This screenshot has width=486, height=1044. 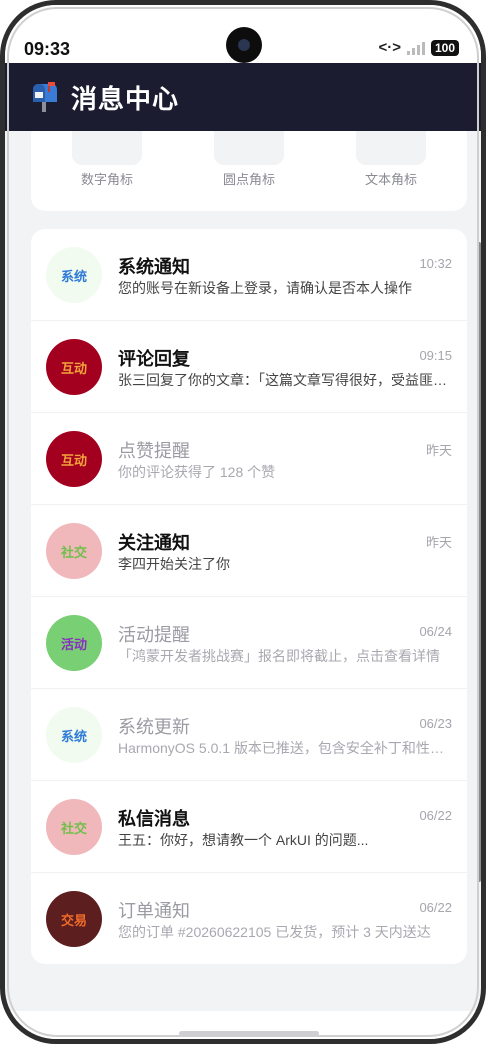 I want to click on front-camera, so click(x=244, y=45).